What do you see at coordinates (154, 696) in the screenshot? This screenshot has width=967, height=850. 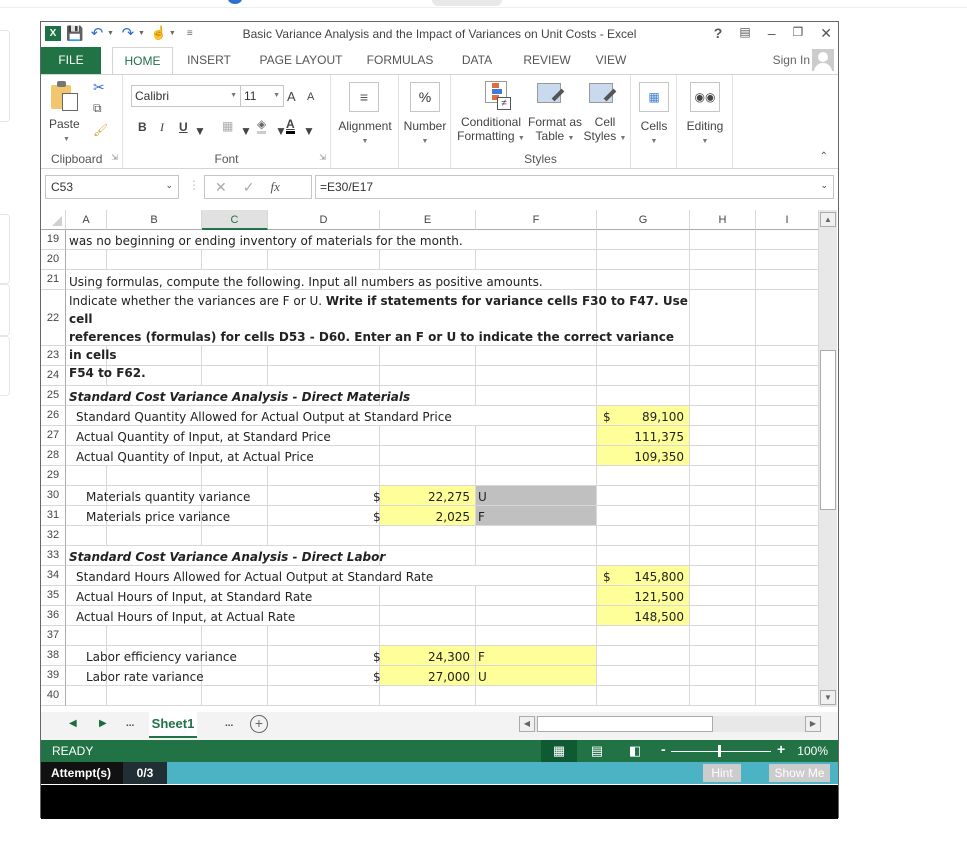 I see `cell-b40` at bounding box center [154, 696].